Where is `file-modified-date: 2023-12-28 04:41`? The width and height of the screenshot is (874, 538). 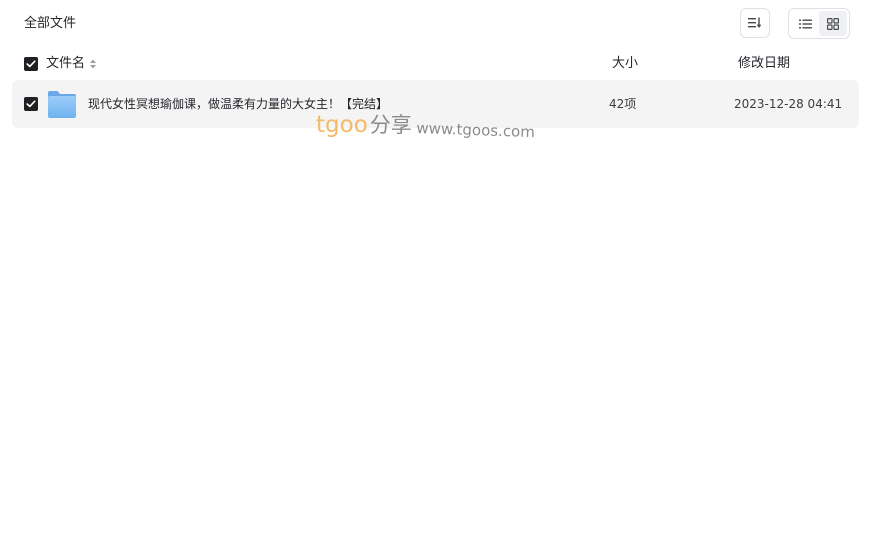 file-modified-date: 2023-12-28 04:41 is located at coordinates (788, 104).